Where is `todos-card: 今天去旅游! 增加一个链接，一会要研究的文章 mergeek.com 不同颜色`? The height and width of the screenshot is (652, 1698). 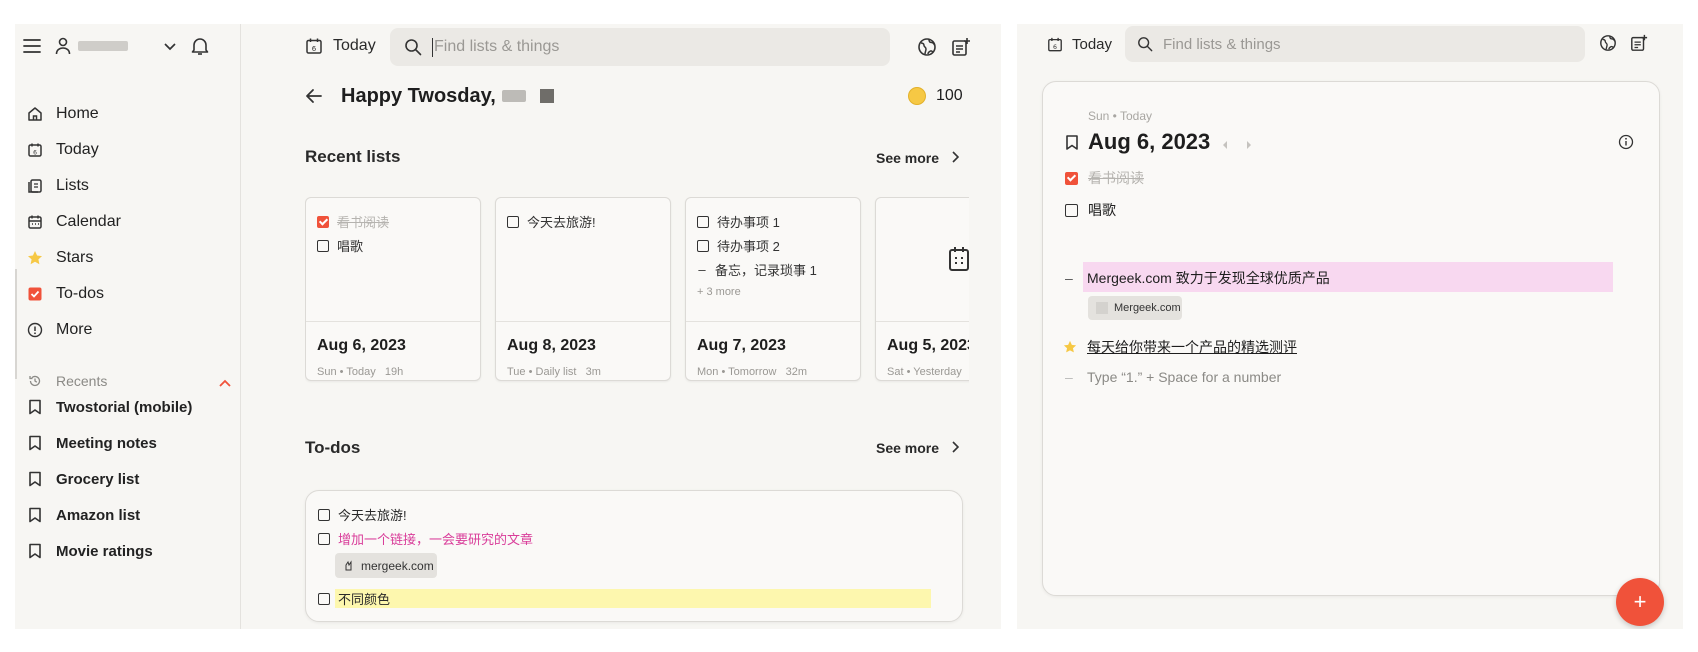 todos-card: 今天去旅游! 增加一个链接，一会要研究的文章 mergeek.com 不同颜色 is located at coordinates (634, 556).